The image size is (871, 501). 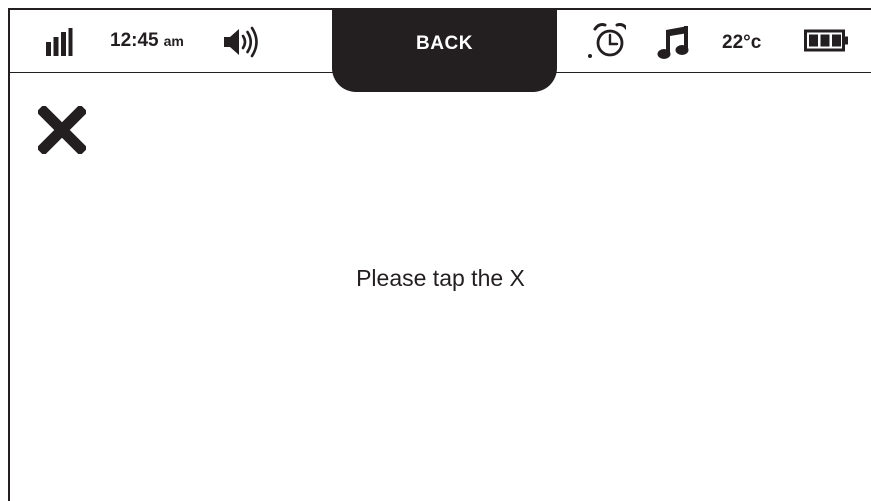 What do you see at coordinates (444, 43) in the screenshot?
I see `back-button-label: BACK` at bounding box center [444, 43].